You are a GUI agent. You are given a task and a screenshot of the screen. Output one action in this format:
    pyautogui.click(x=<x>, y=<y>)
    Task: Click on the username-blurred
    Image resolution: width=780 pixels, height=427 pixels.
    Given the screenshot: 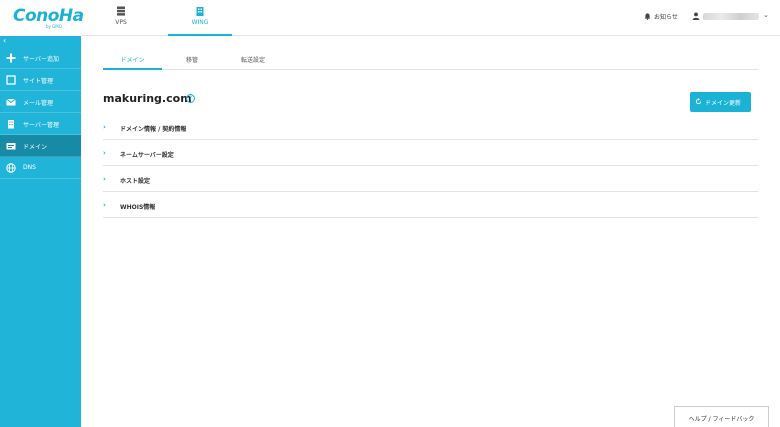 What is the action you would take?
    pyautogui.click(x=731, y=16)
    